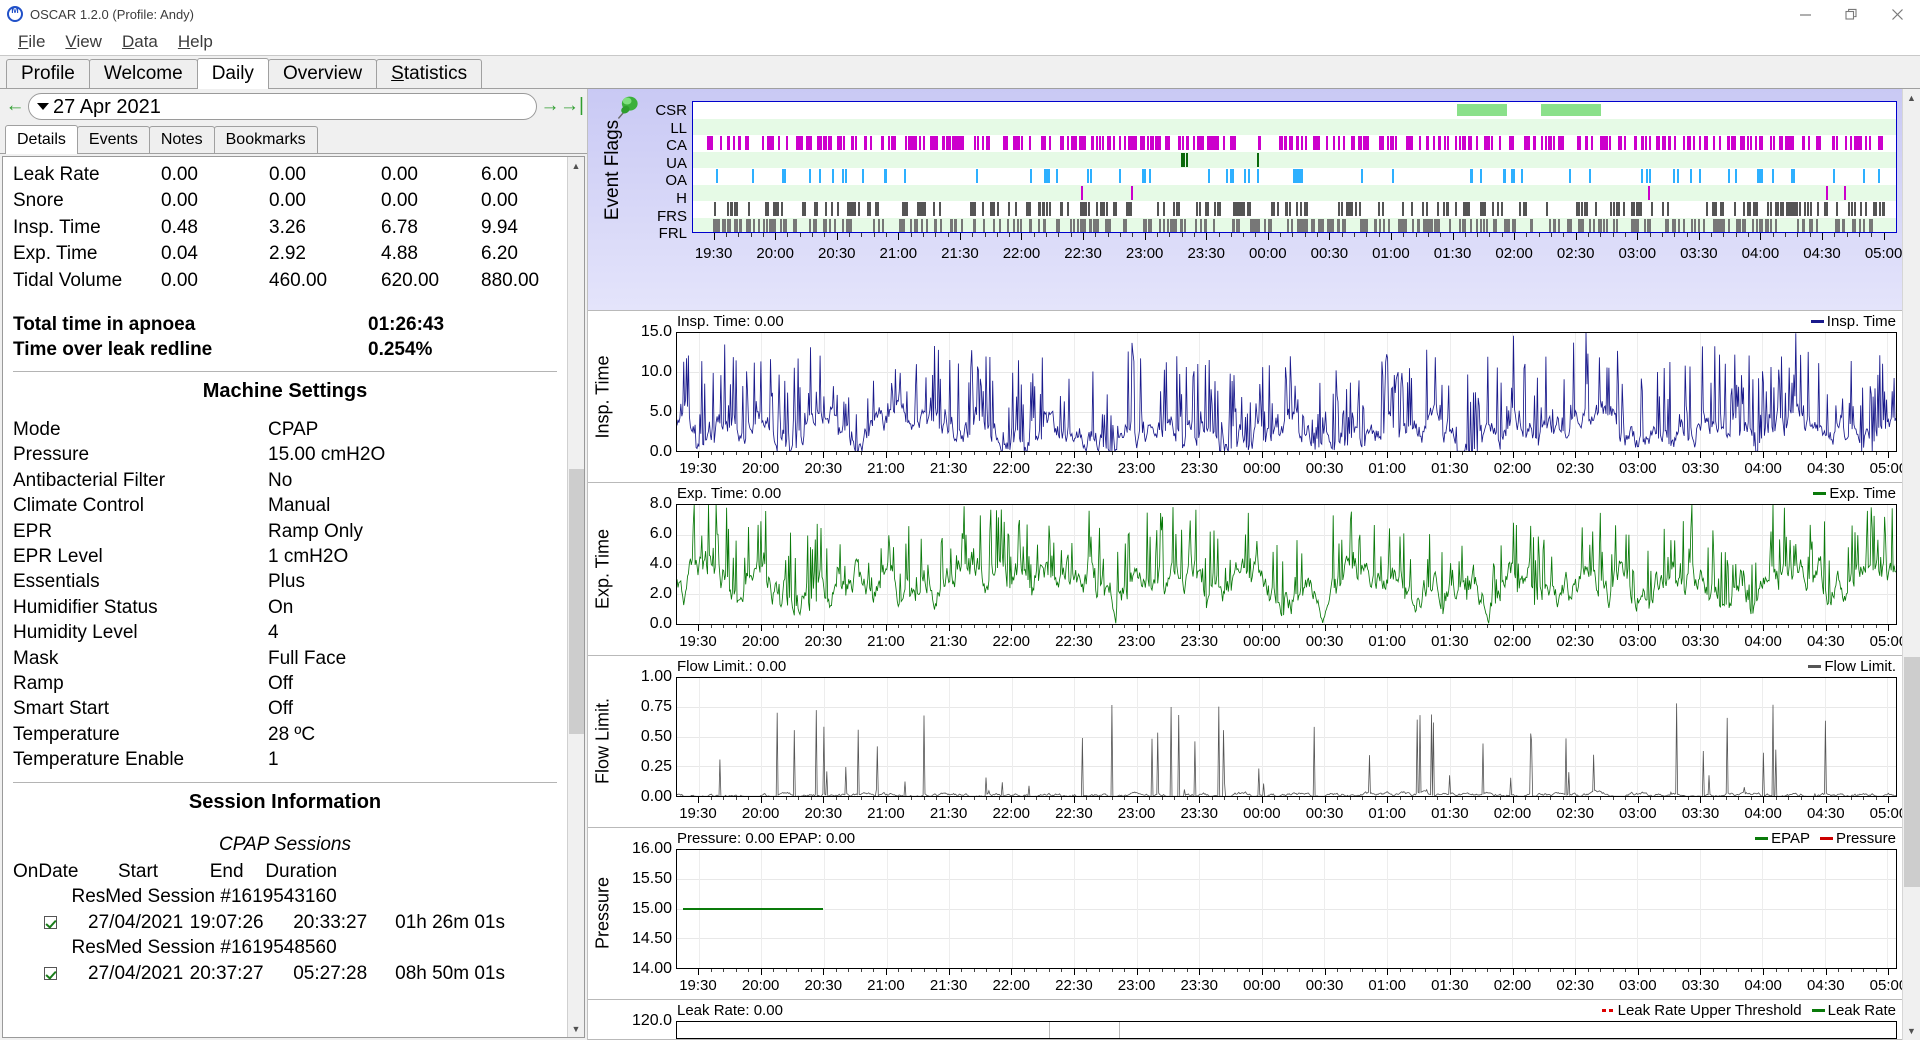  Describe the element at coordinates (285, 228) in the screenshot. I see `table-row: Insp. Time 0.48 3.26 6.78 9.94` at that location.